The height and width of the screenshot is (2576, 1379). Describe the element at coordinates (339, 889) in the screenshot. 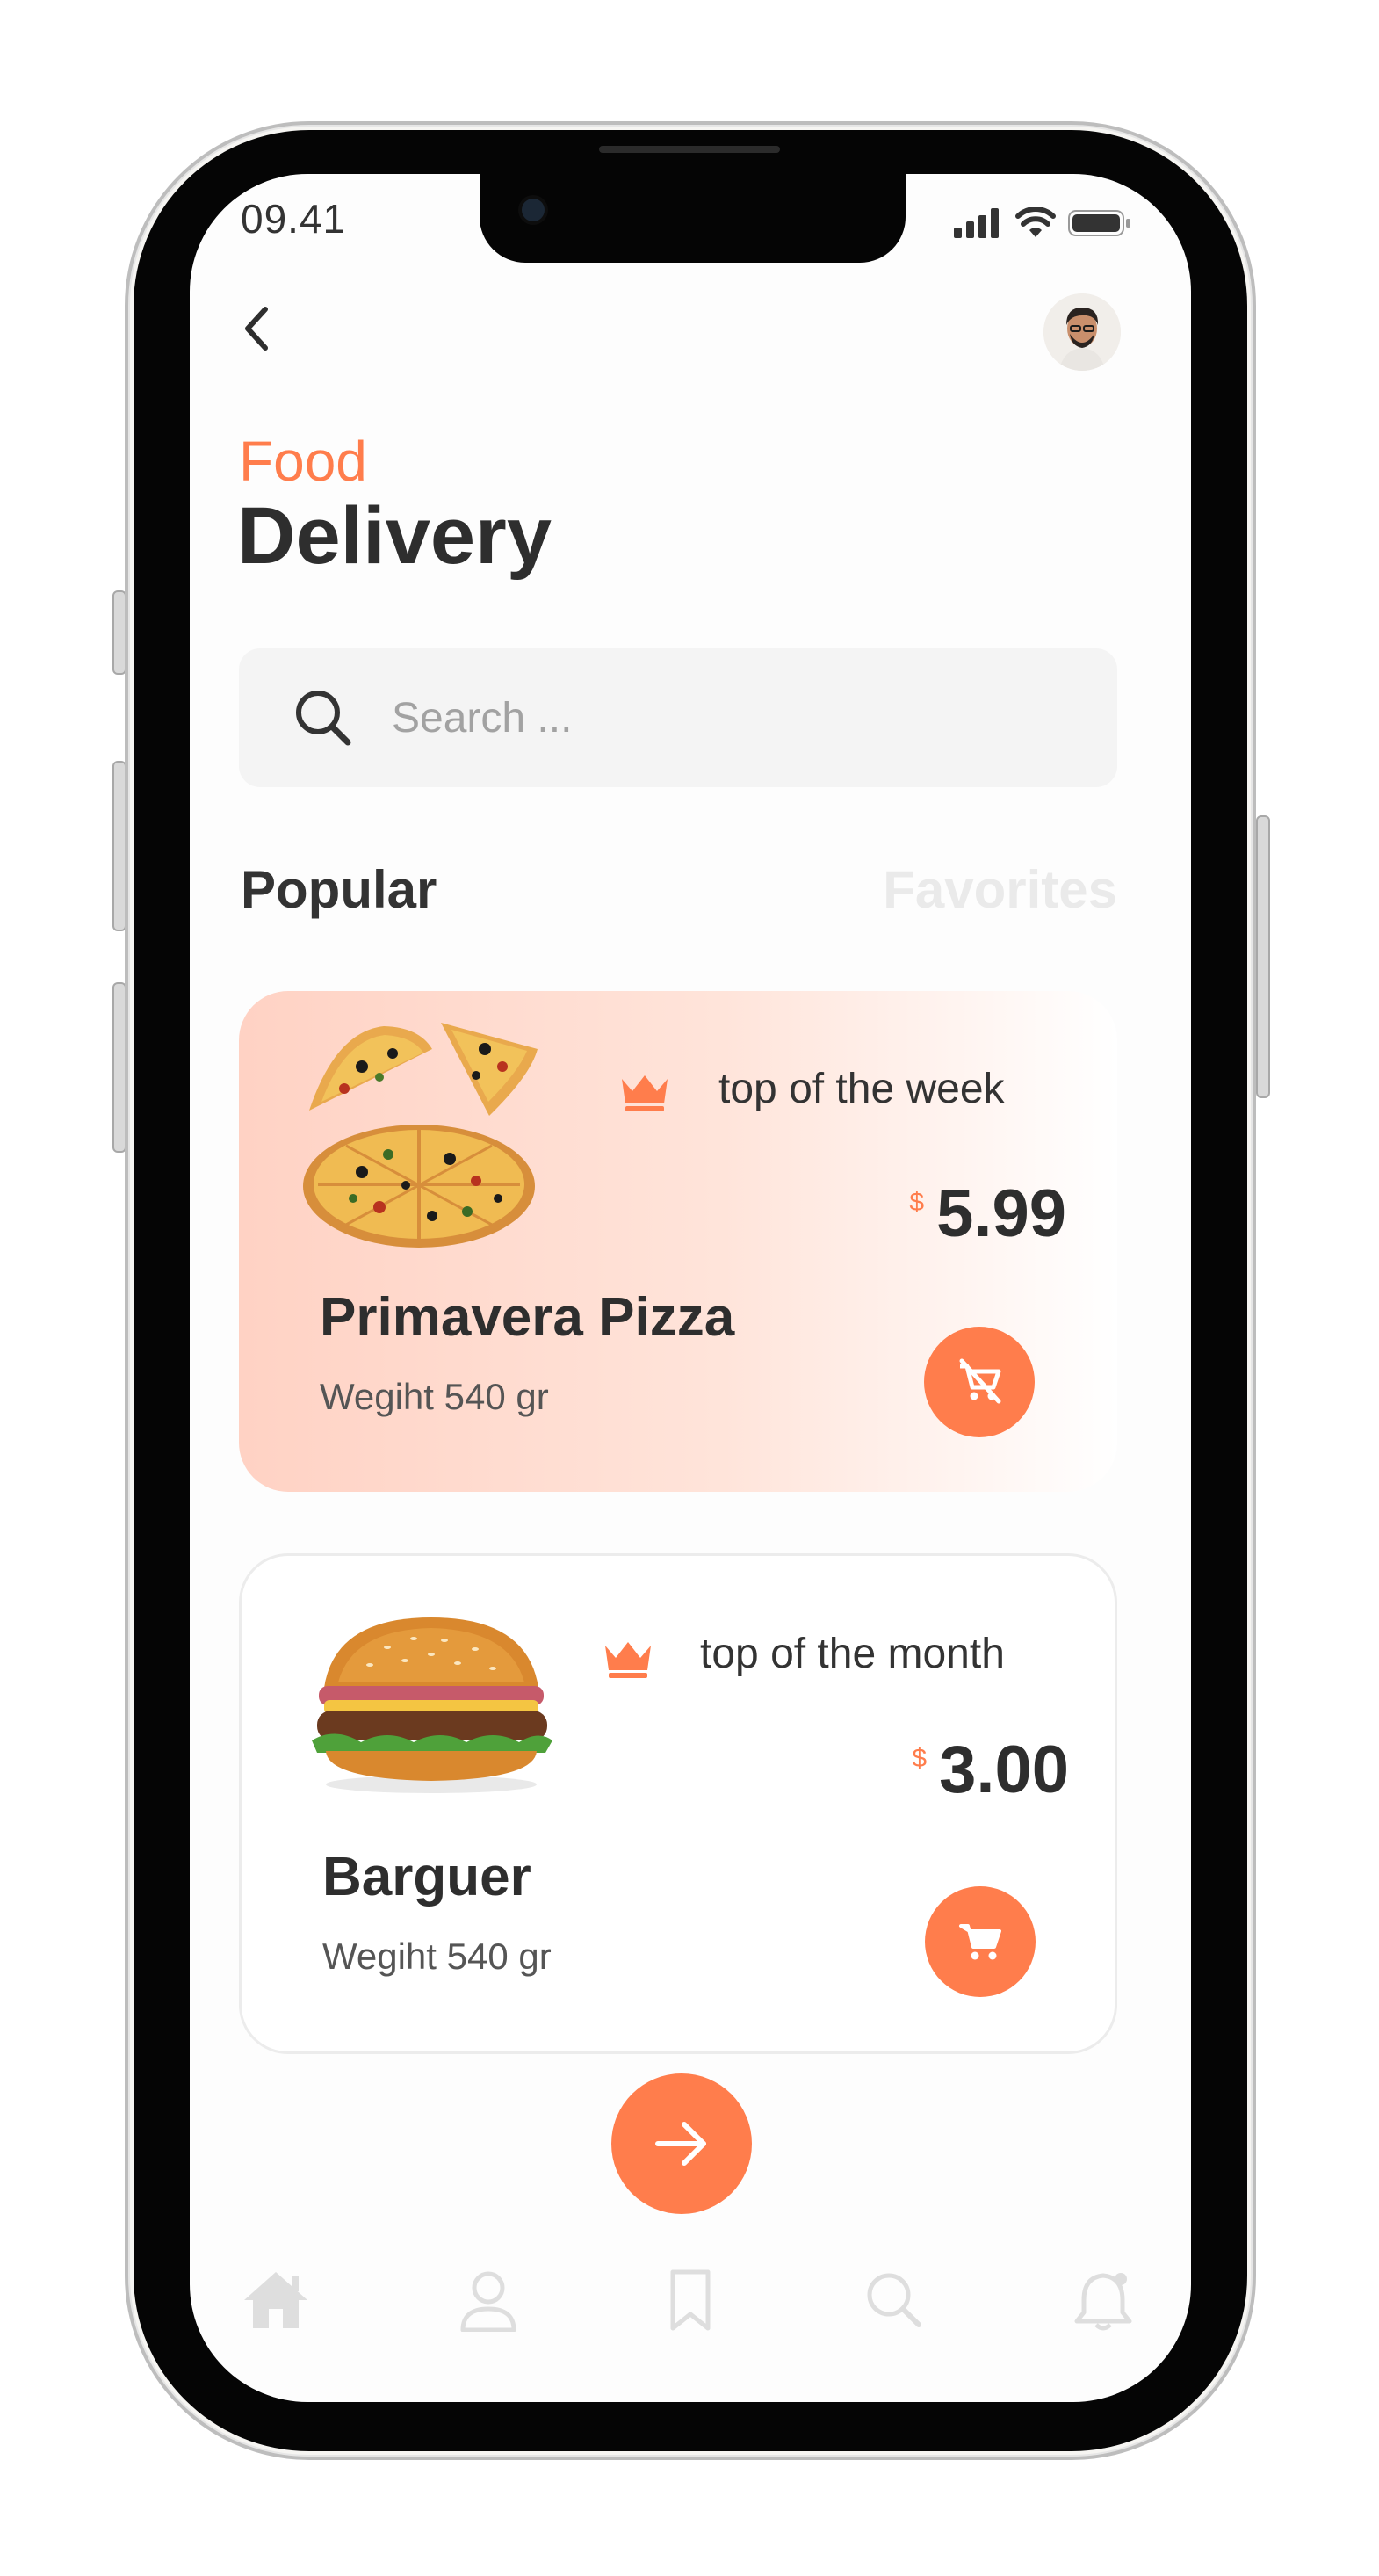

I see `tab-popular: Popular` at that location.